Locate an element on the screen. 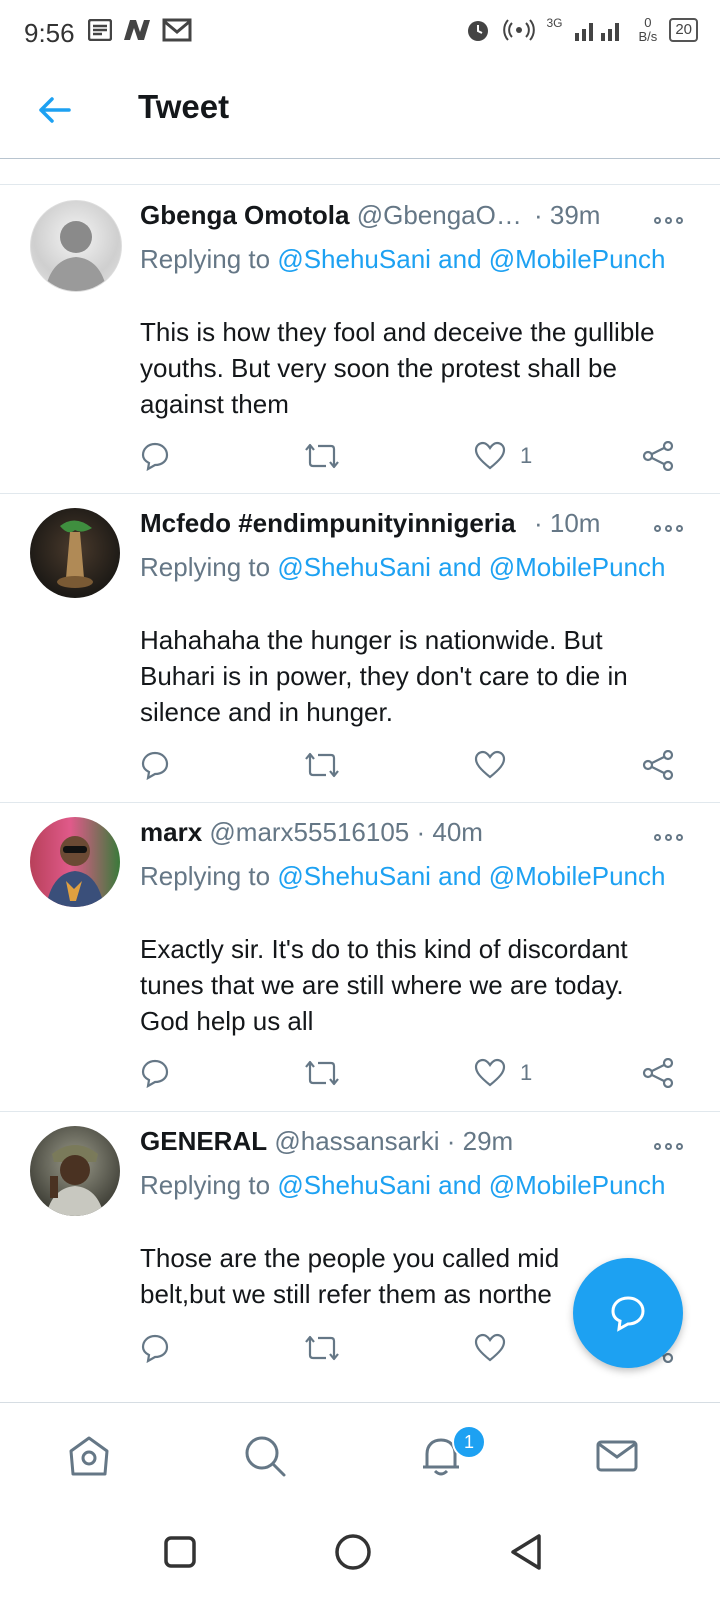  app-n-icon is located at coordinates (137, 30).